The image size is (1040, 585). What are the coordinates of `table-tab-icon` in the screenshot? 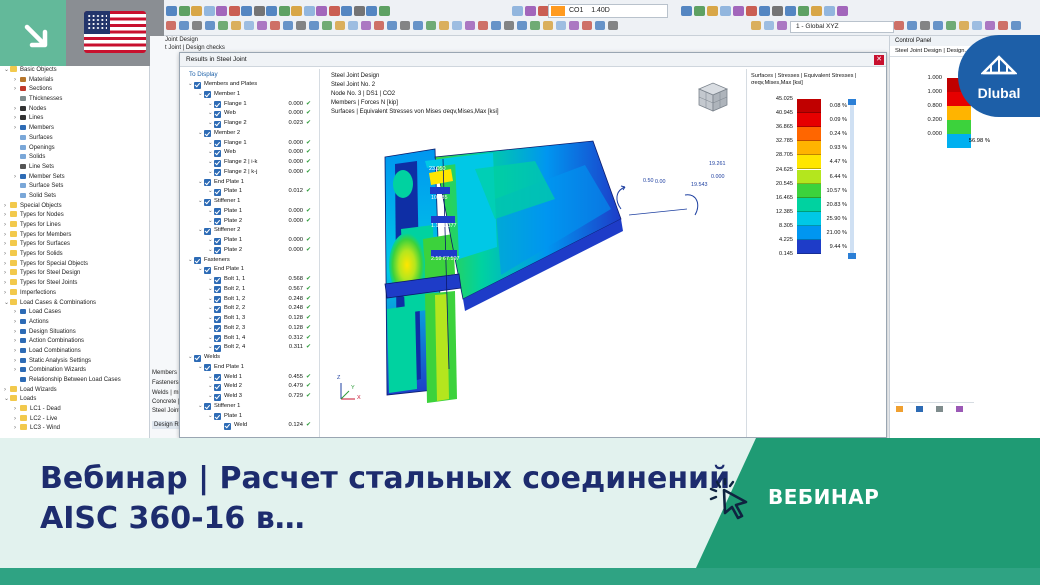 It's located at (919, 409).